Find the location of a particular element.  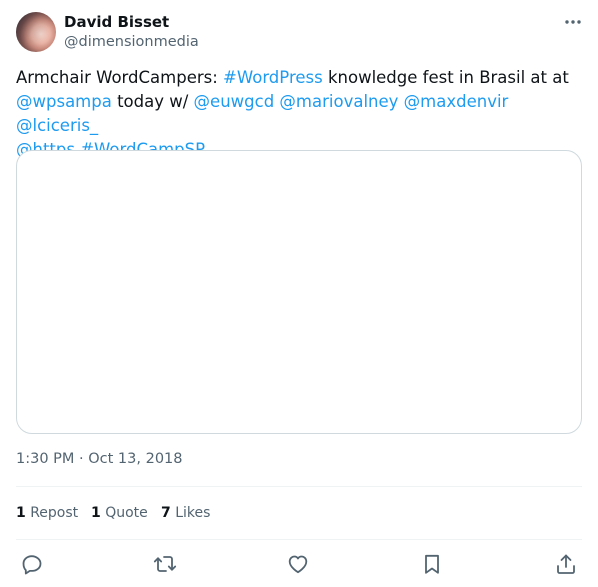

avatar is located at coordinates (36, 32).